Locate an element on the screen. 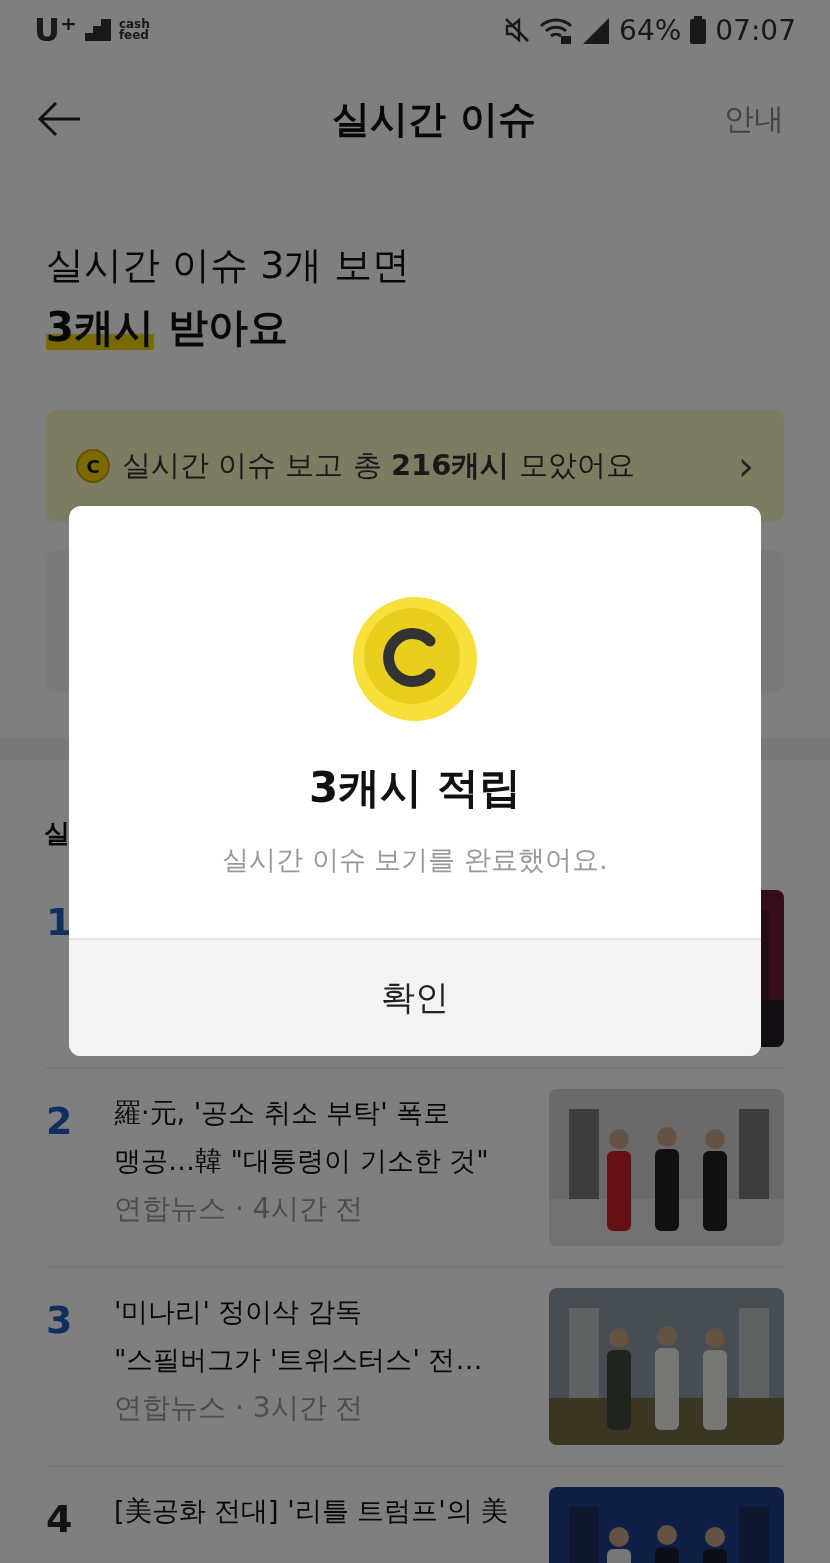 This screenshot has height=1563, width=830. rank-number: 2 is located at coordinates (60, 1121).